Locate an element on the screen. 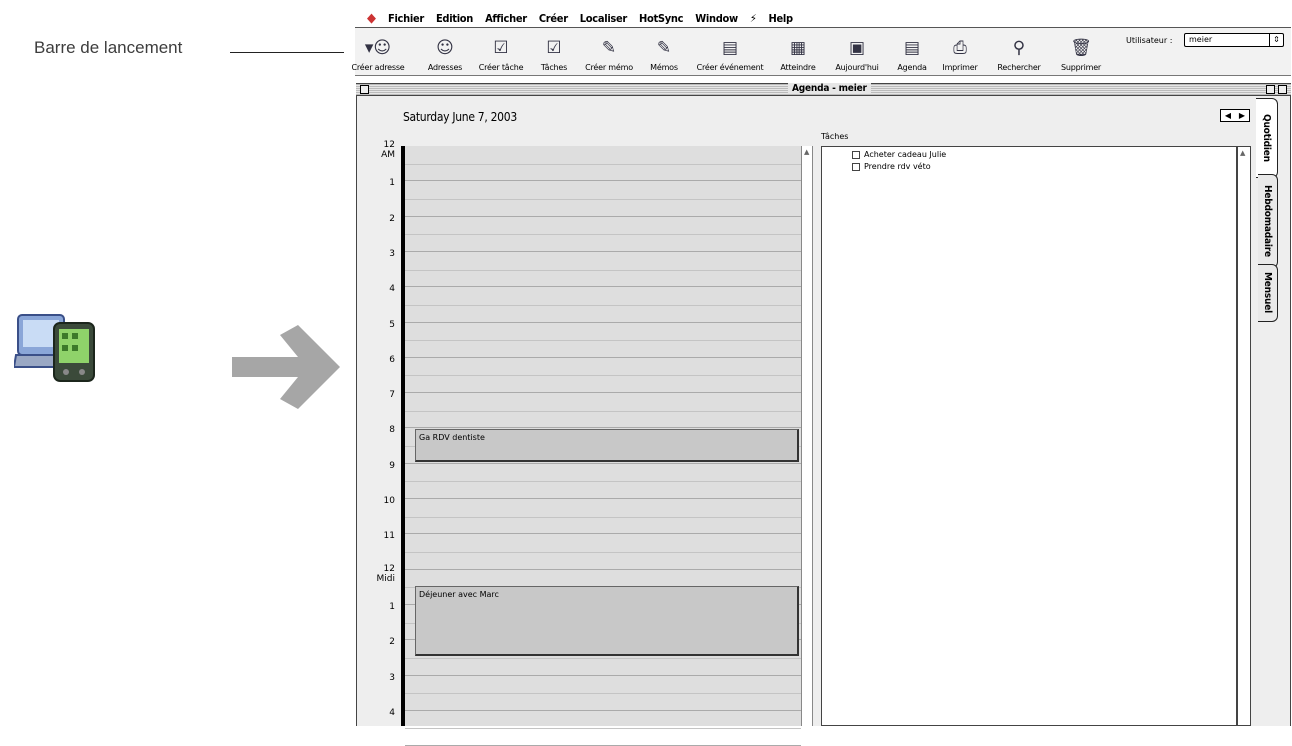 The width and height of the screenshot is (1292, 746). date-nav-arrows: ◀ ▶ is located at coordinates (1235, 115).